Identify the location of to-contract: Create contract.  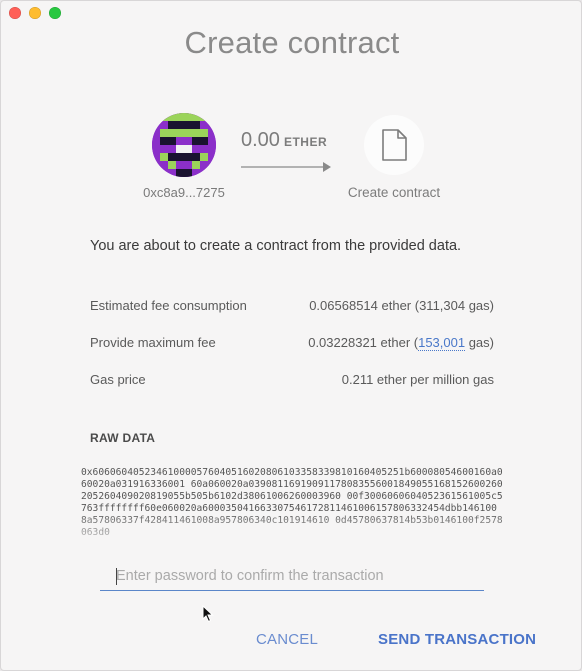
(394, 157).